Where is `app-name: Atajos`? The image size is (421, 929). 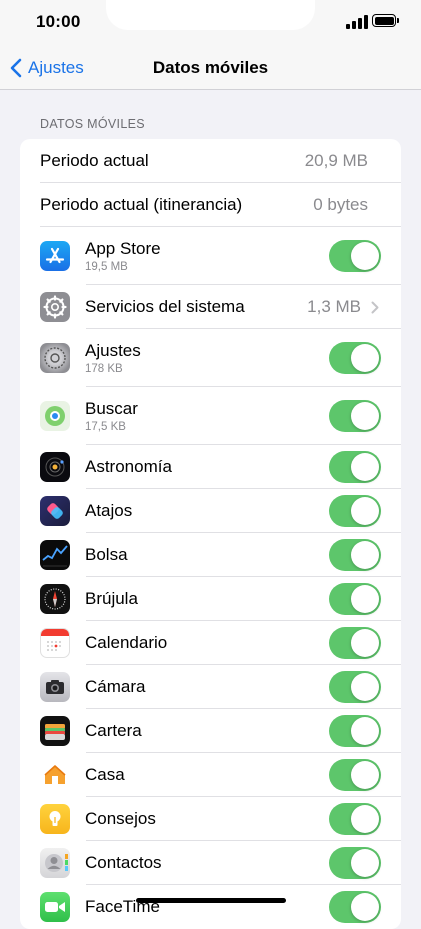 app-name: Atajos is located at coordinates (109, 510).